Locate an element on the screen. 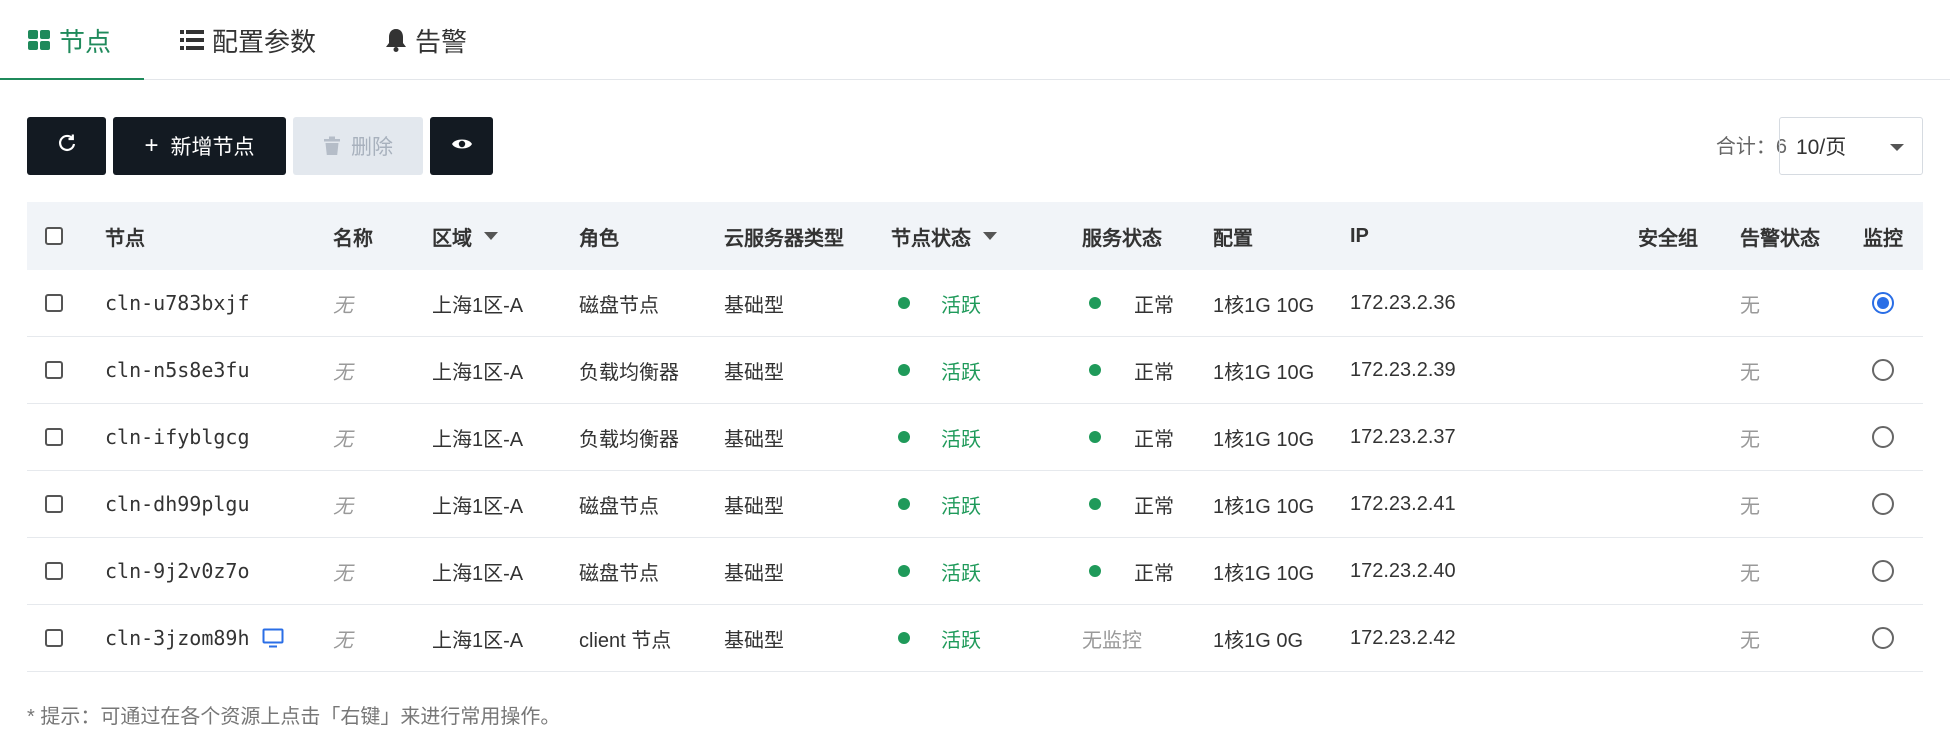 Image resolution: width=1950 pixels, height=744 pixels. page-size-select: 10/页 is located at coordinates (1851, 146).